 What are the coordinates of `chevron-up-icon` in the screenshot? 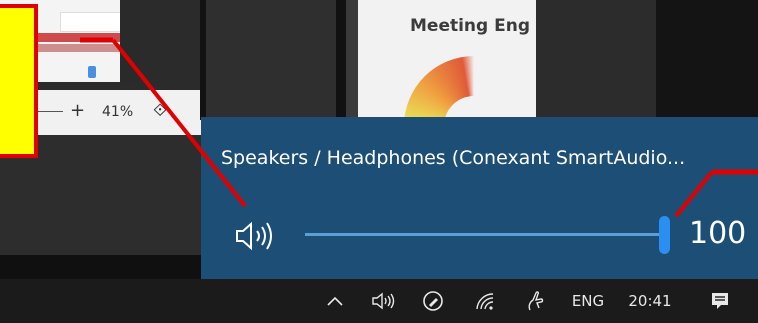 It's located at (335, 301).